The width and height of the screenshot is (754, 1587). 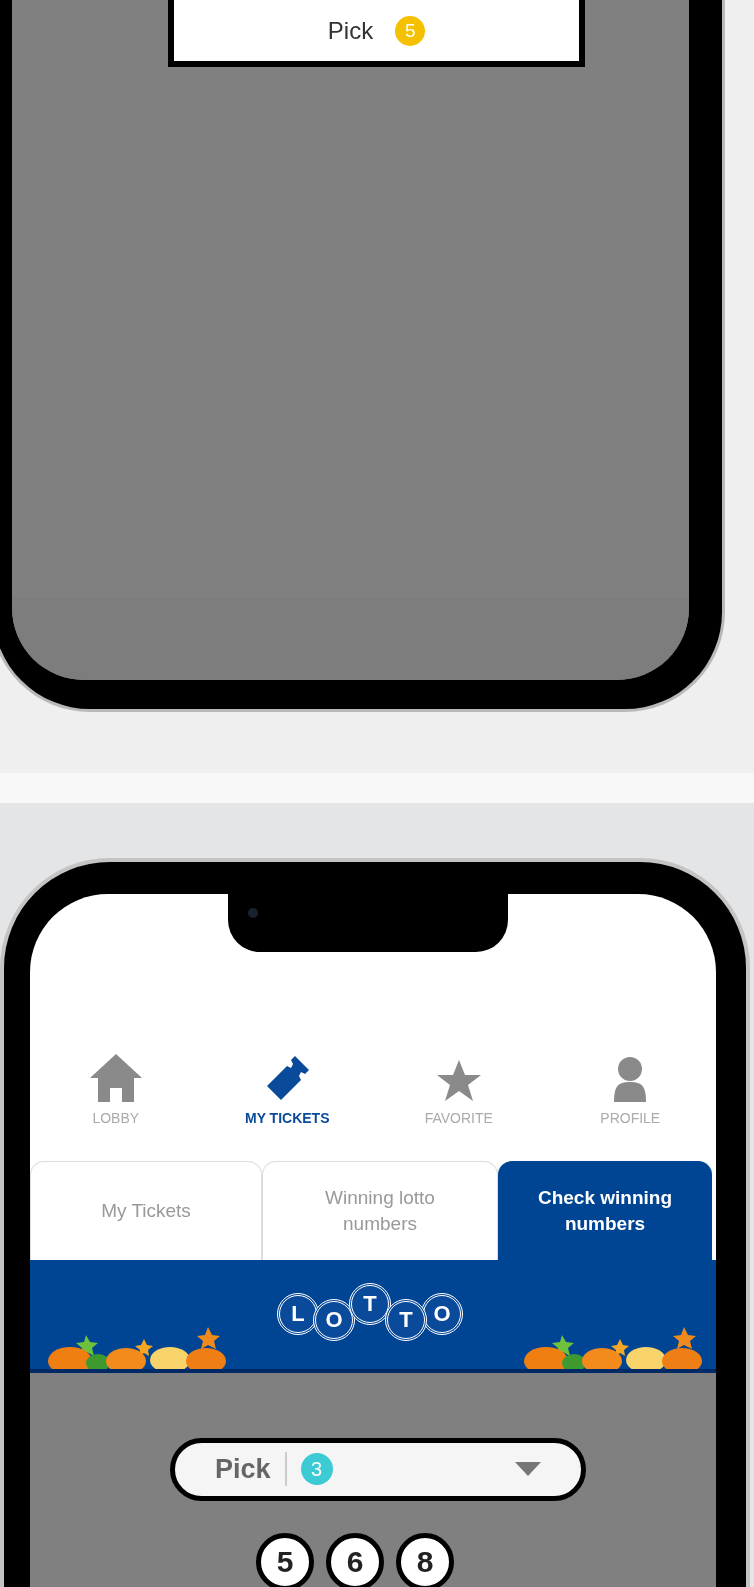 I want to click on camera-icon, so click(x=253, y=913).